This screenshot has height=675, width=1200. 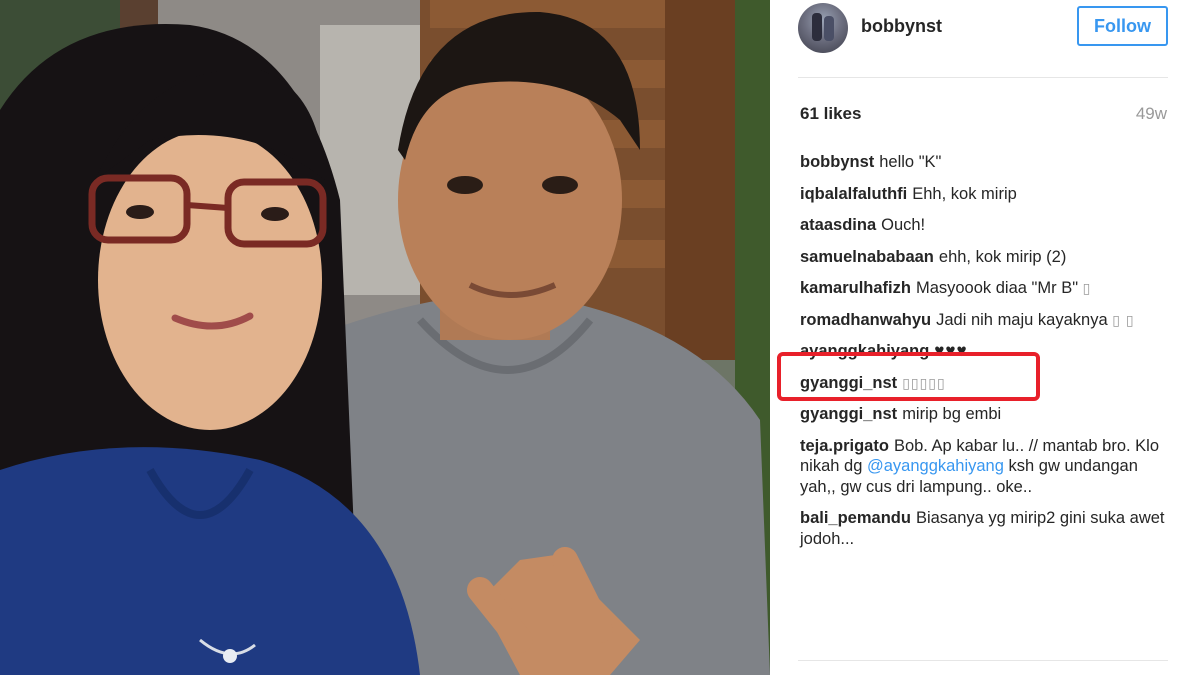 What do you see at coordinates (1087, 288) in the screenshot?
I see `missing-emoji-glyph: ▯` at bounding box center [1087, 288].